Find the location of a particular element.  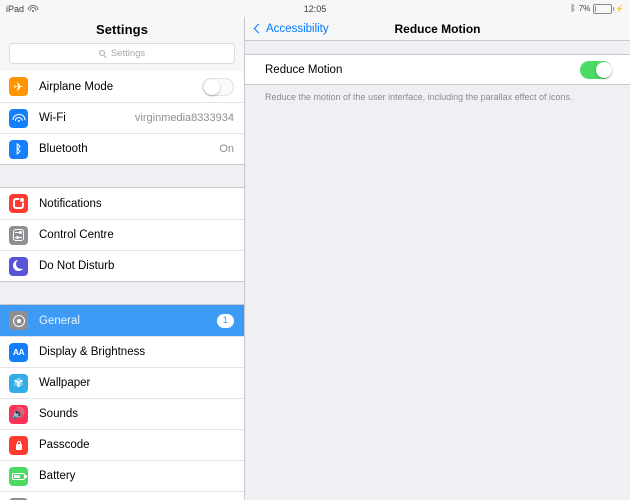

sounds-icon: 🔊 is located at coordinates (18, 414).